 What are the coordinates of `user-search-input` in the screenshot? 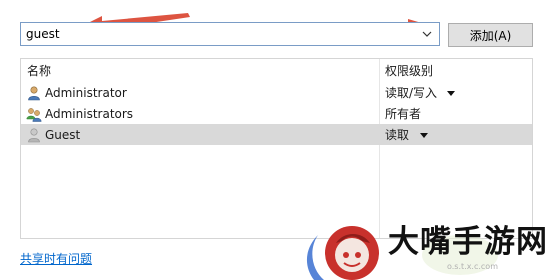 It's located at (219, 34).